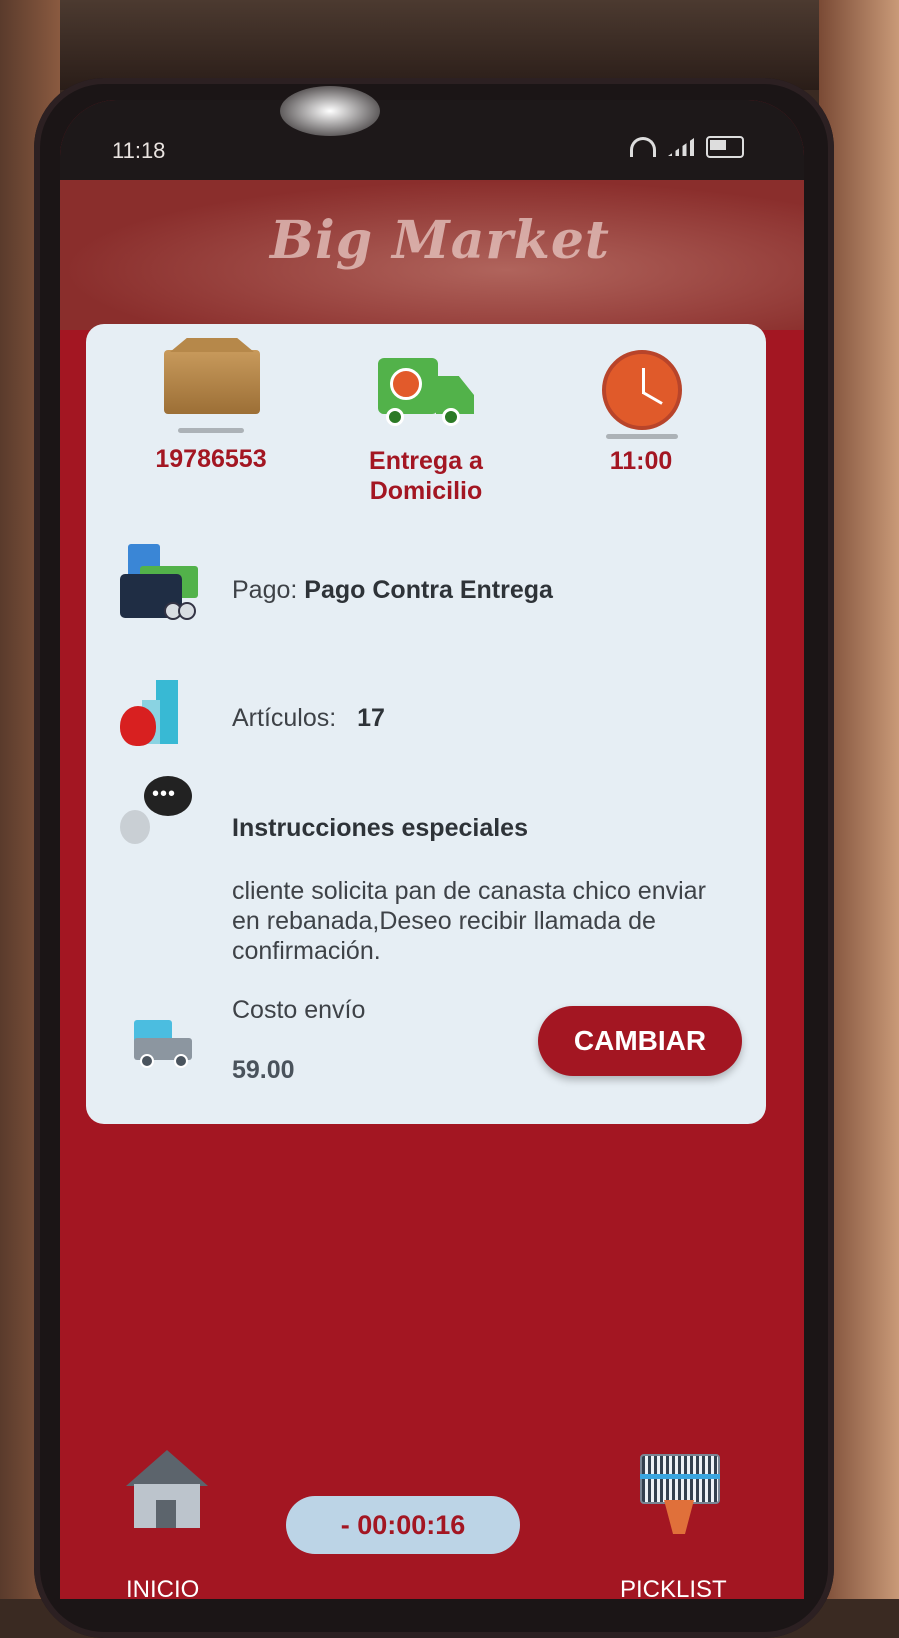  What do you see at coordinates (155, 715) in the screenshot?
I see `items-icon` at bounding box center [155, 715].